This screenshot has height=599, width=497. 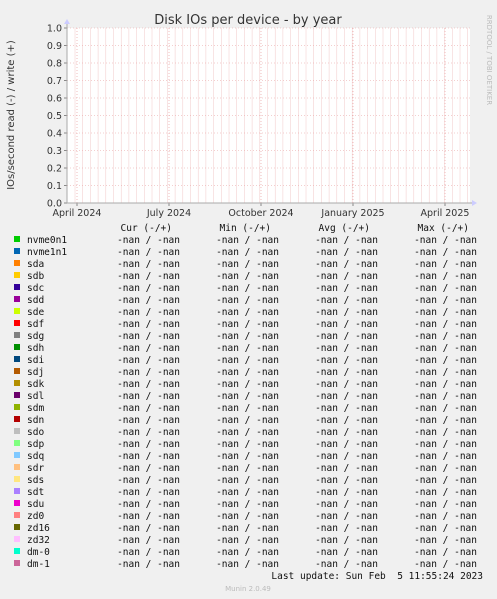 I want to click on legend-series-name: sdg, so click(x=35, y=336).